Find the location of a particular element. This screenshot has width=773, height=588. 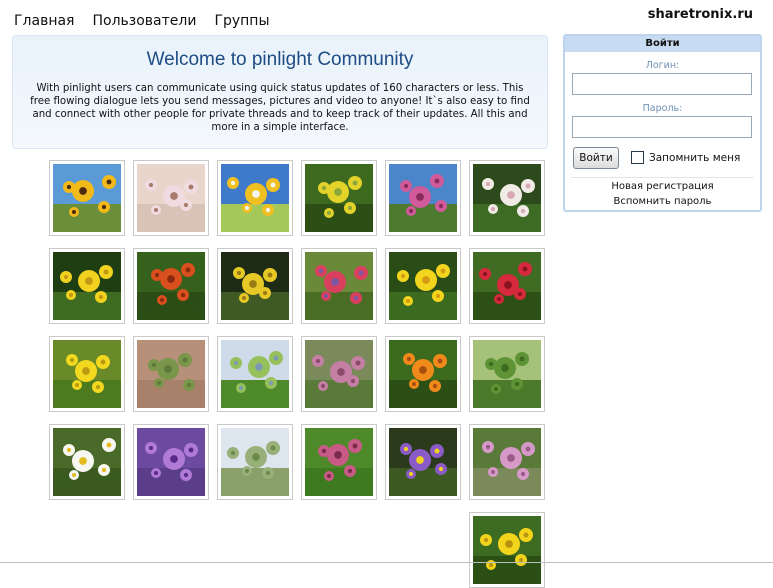

login-divider is located at coordinates (662, 177).